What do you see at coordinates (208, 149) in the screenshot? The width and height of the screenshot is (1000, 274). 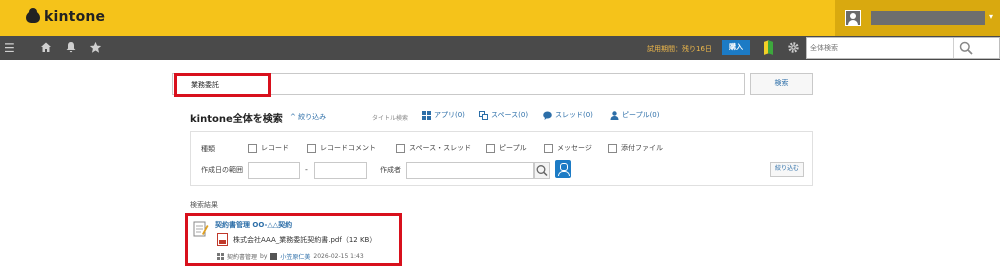 I see `type-label: 種類` at bounding box center [208, 149].